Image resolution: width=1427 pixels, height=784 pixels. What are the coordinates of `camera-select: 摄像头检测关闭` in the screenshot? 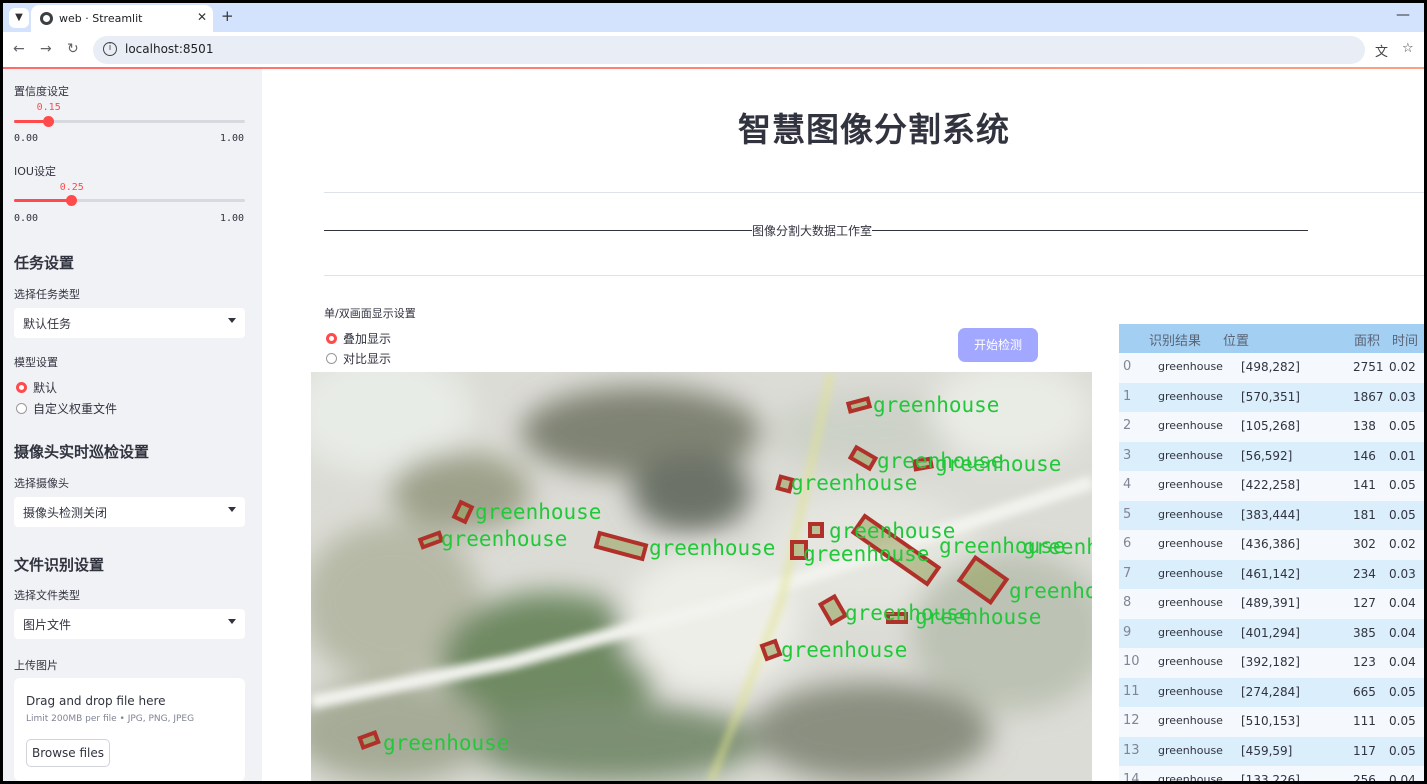 It's located at (129, 512).